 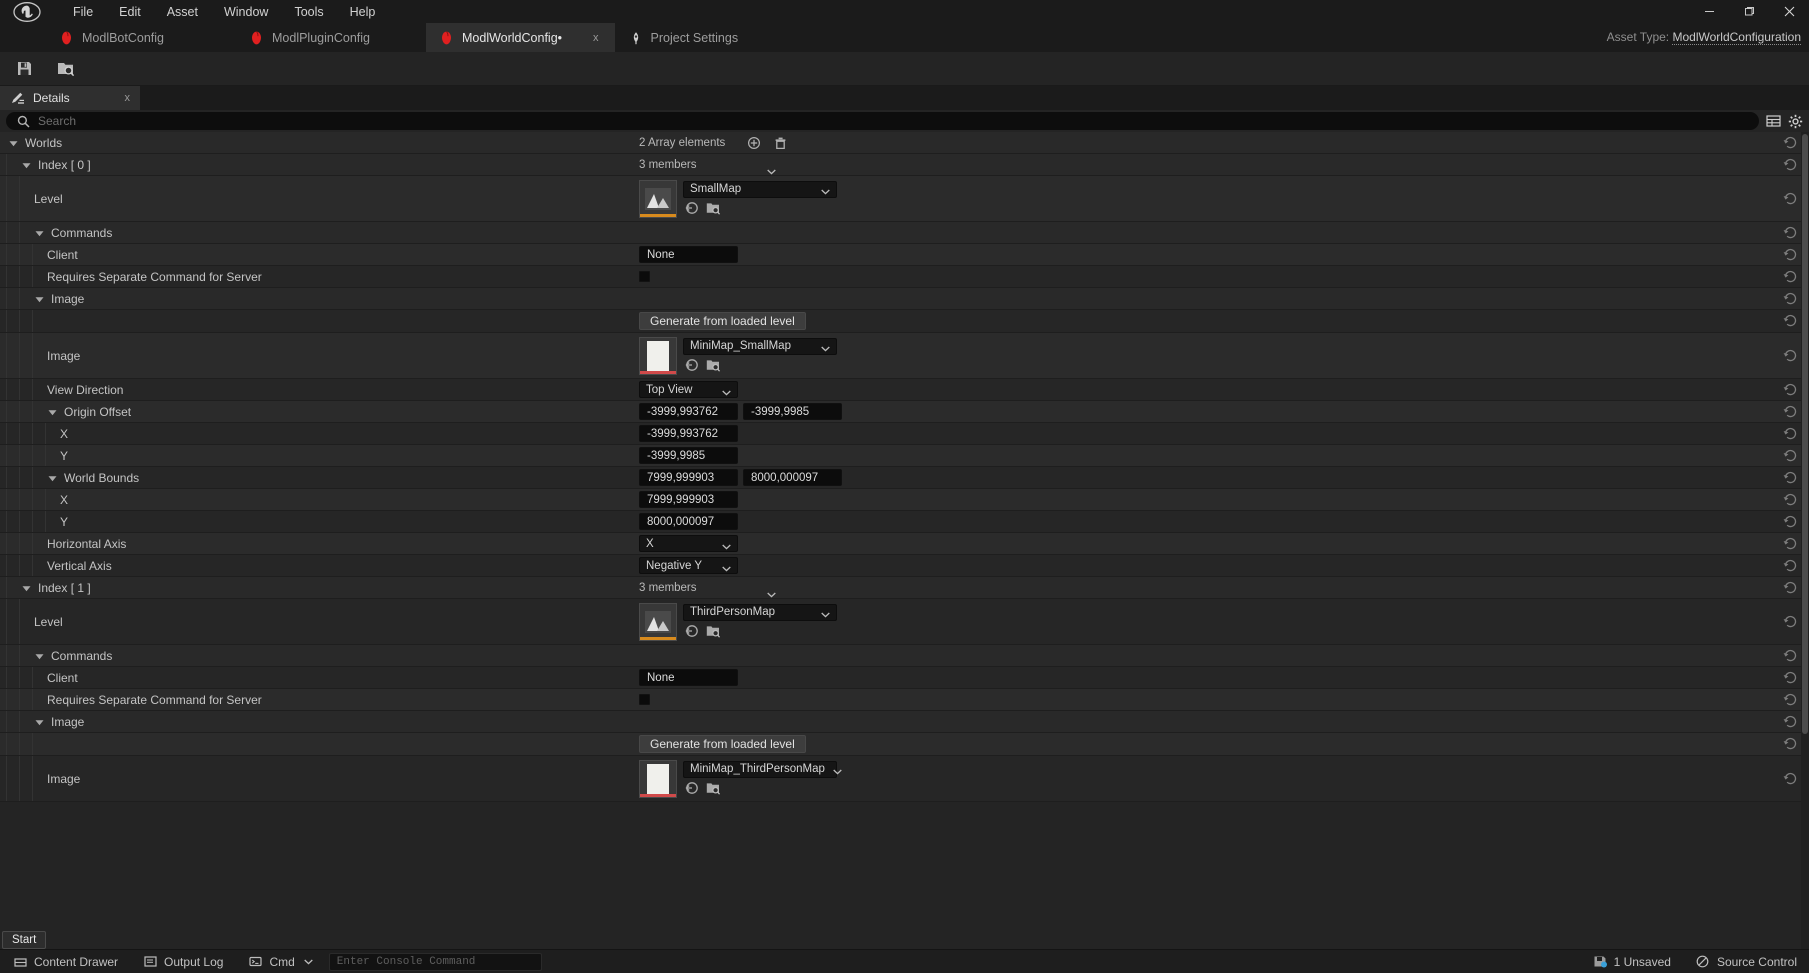 I want to click on menu-item-help: Help, so click(x=363, y=12).